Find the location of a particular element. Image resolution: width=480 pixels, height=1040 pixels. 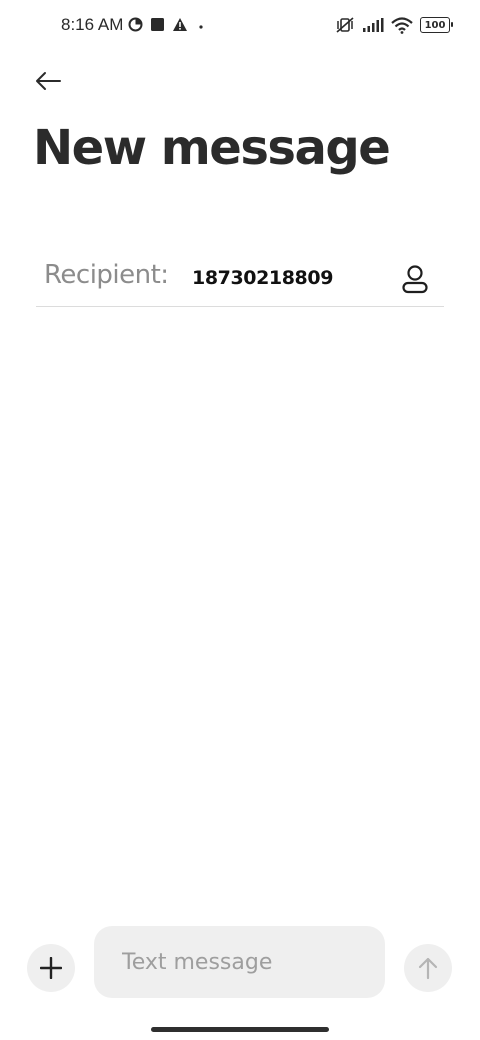

status-bar: 8:16 AM 100 is located at coordinates (240, 26).